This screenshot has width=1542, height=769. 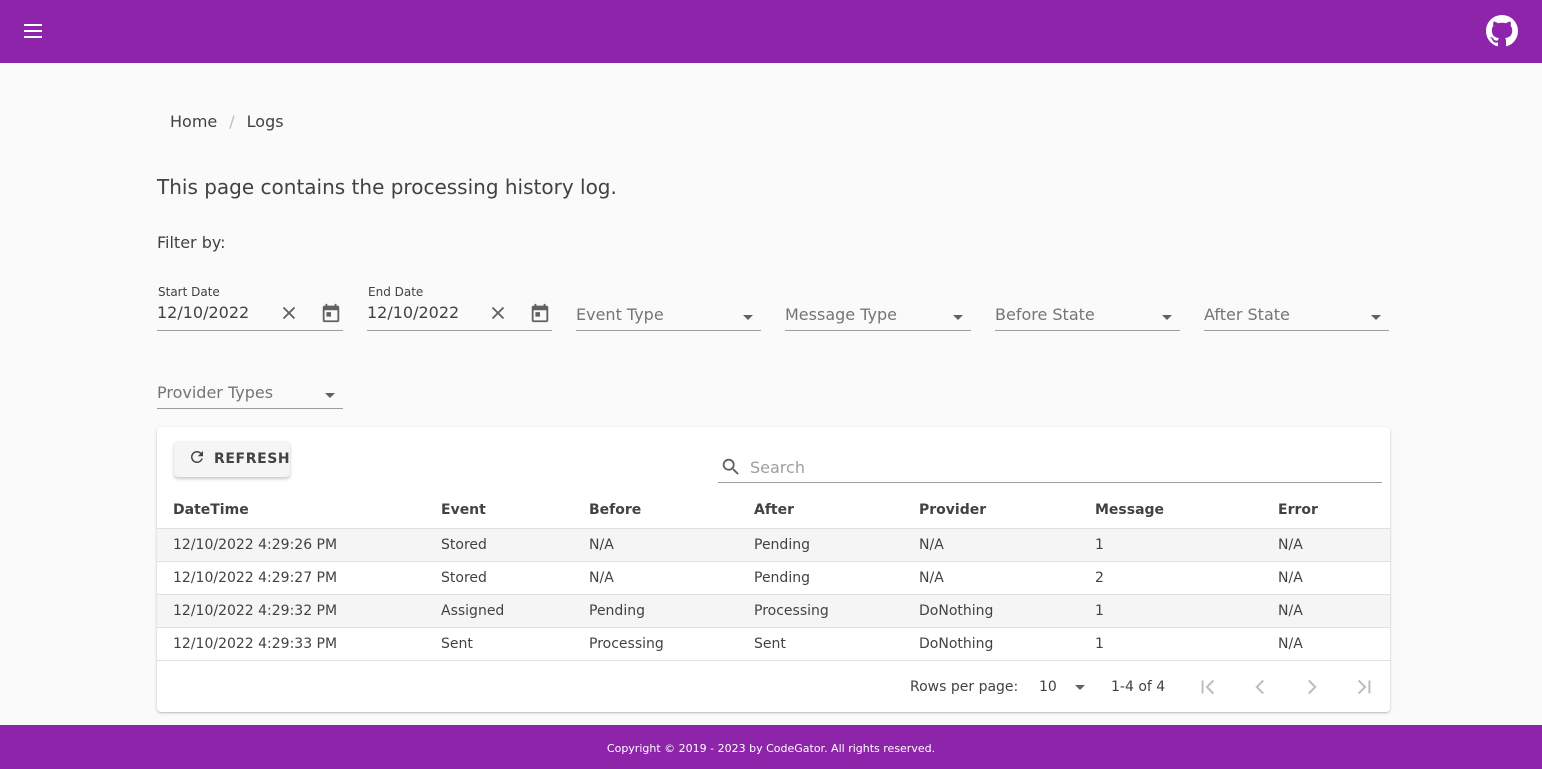 I want to click on end-date-field: End Date 12/10/2022, so click(x=459, y=308).